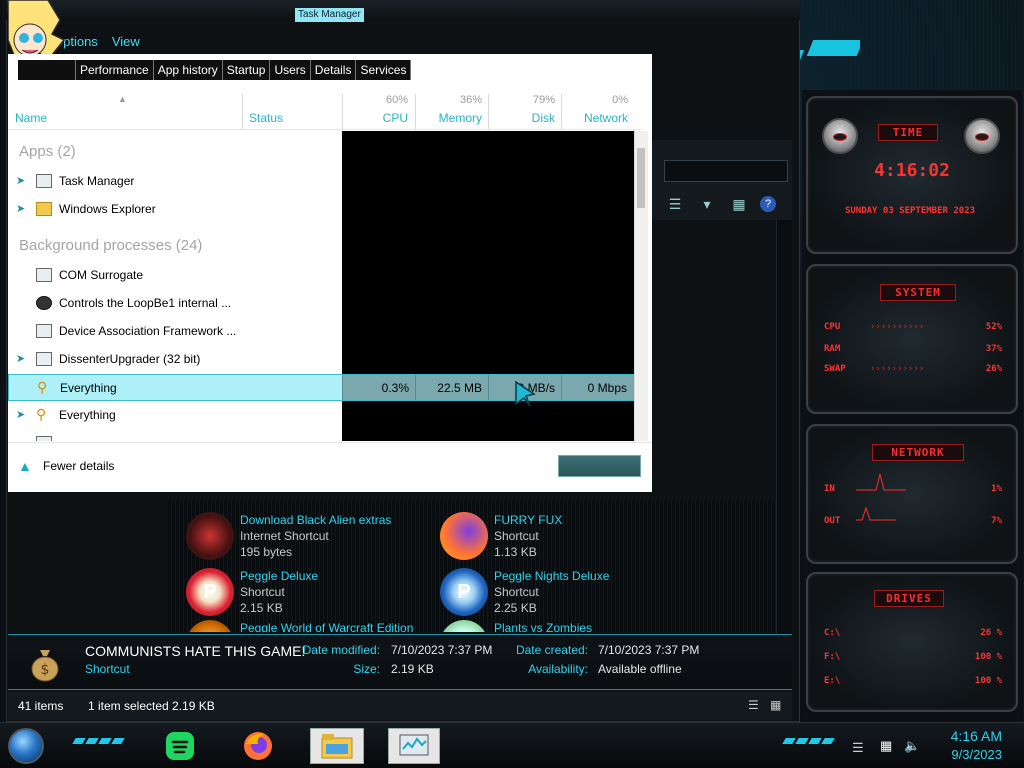 The width and height of the screenshot is (1024, 768). What do you see at coordinates (78, 466) in the screenshot?
I see `fewer-details-link: Fewer details` at bounding box center [78, 466].